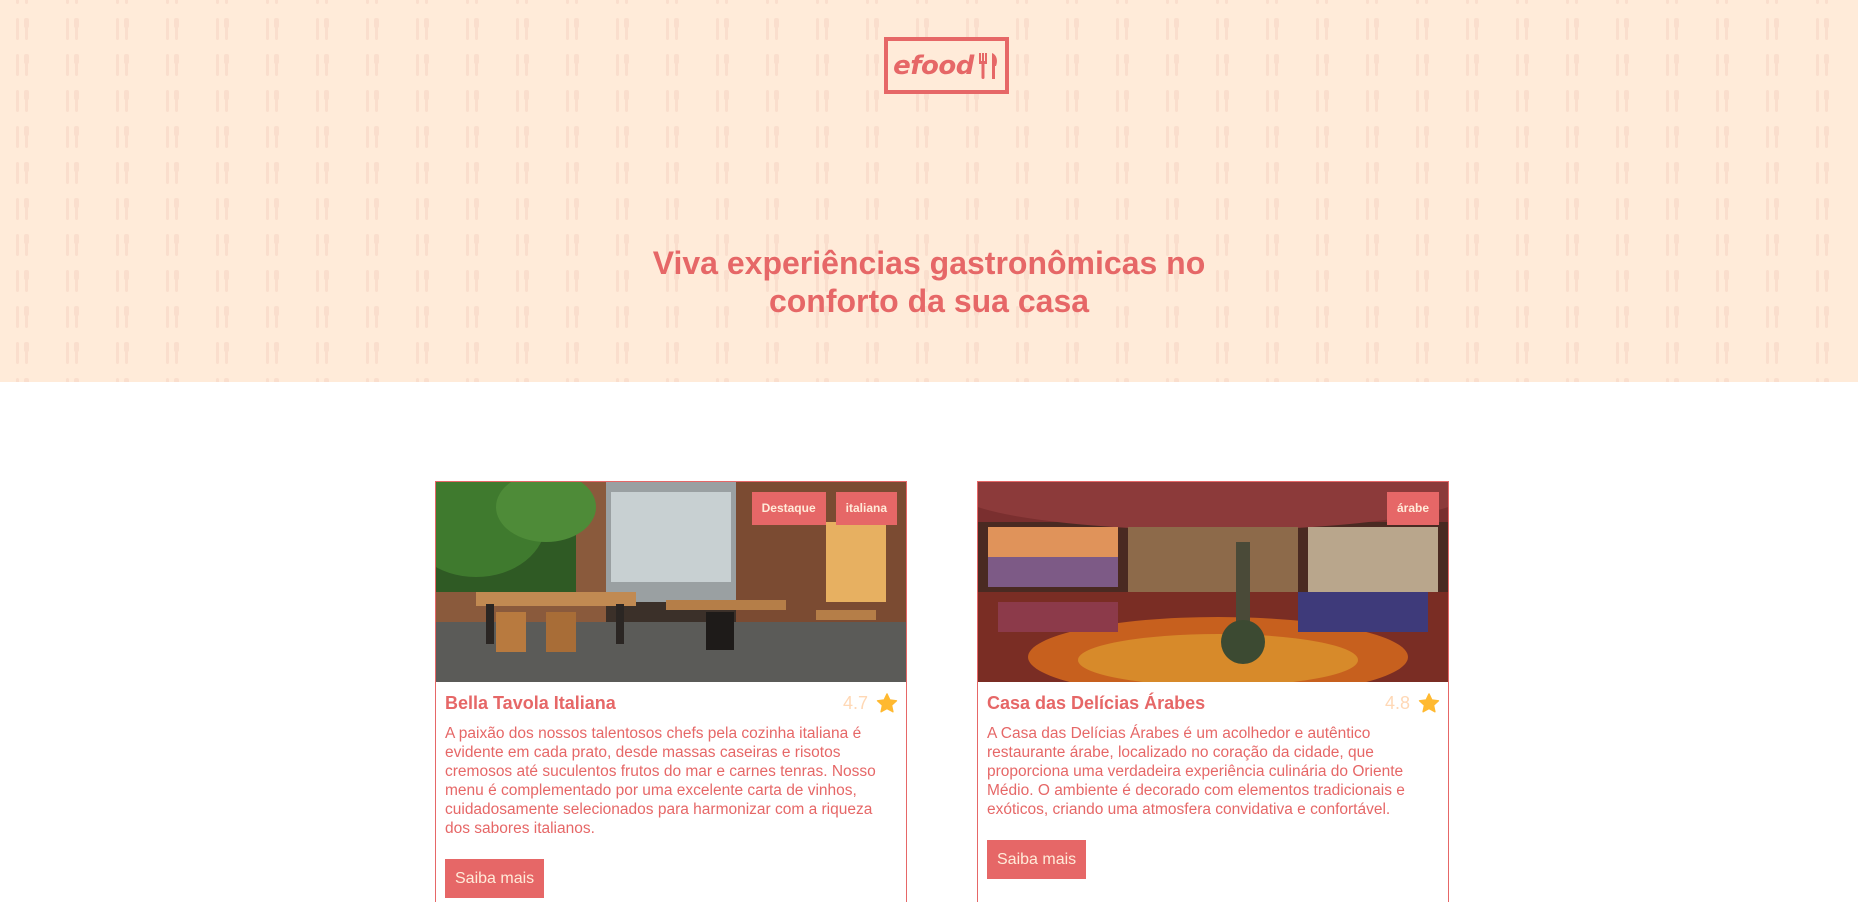 The height and width of the screenshot is (902, 1858). What do you see at coordinates (671, 703) in the screenshot?
I see `card-header: Bella Tavola Italiana 4.7` at bounding box center [671, 703].